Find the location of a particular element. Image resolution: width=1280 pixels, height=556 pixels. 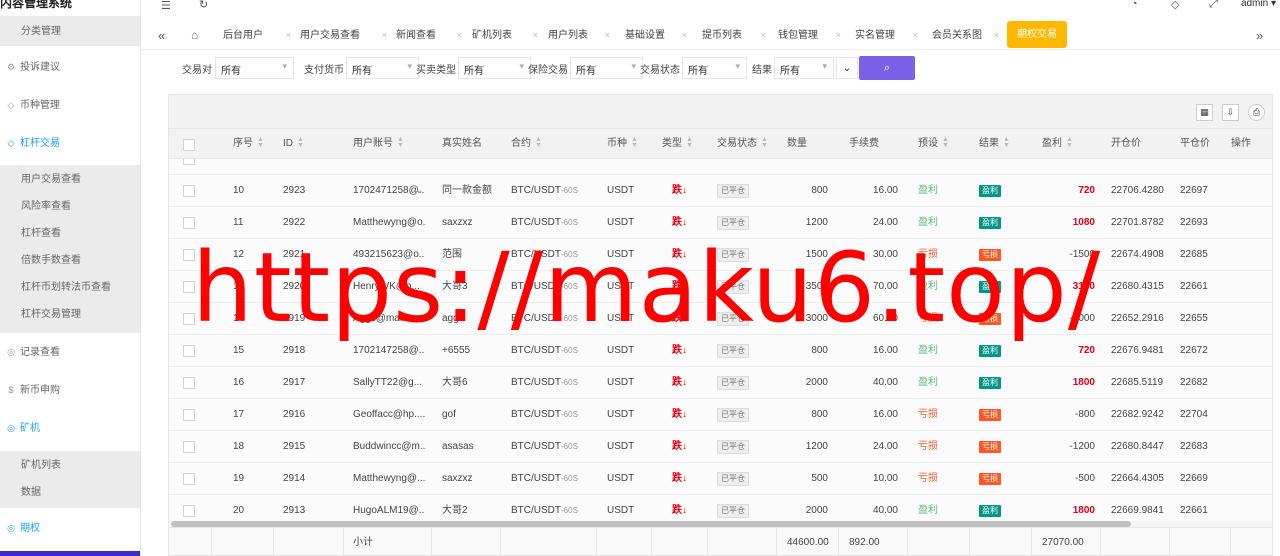

cell-currency: USDT is located at coordinates (621, 510).